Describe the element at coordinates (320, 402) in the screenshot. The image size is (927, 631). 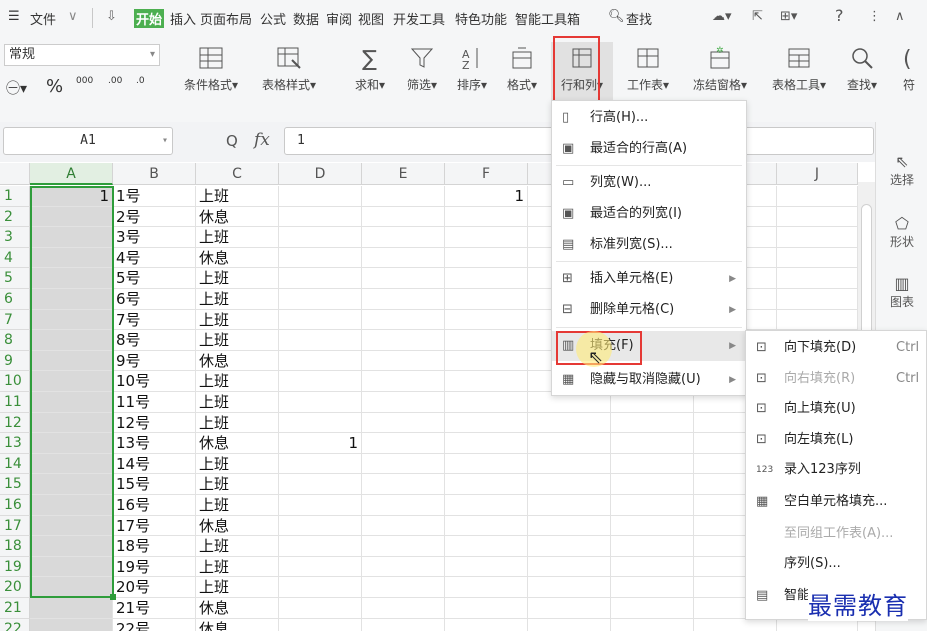
I see `cell-d11` at that location.